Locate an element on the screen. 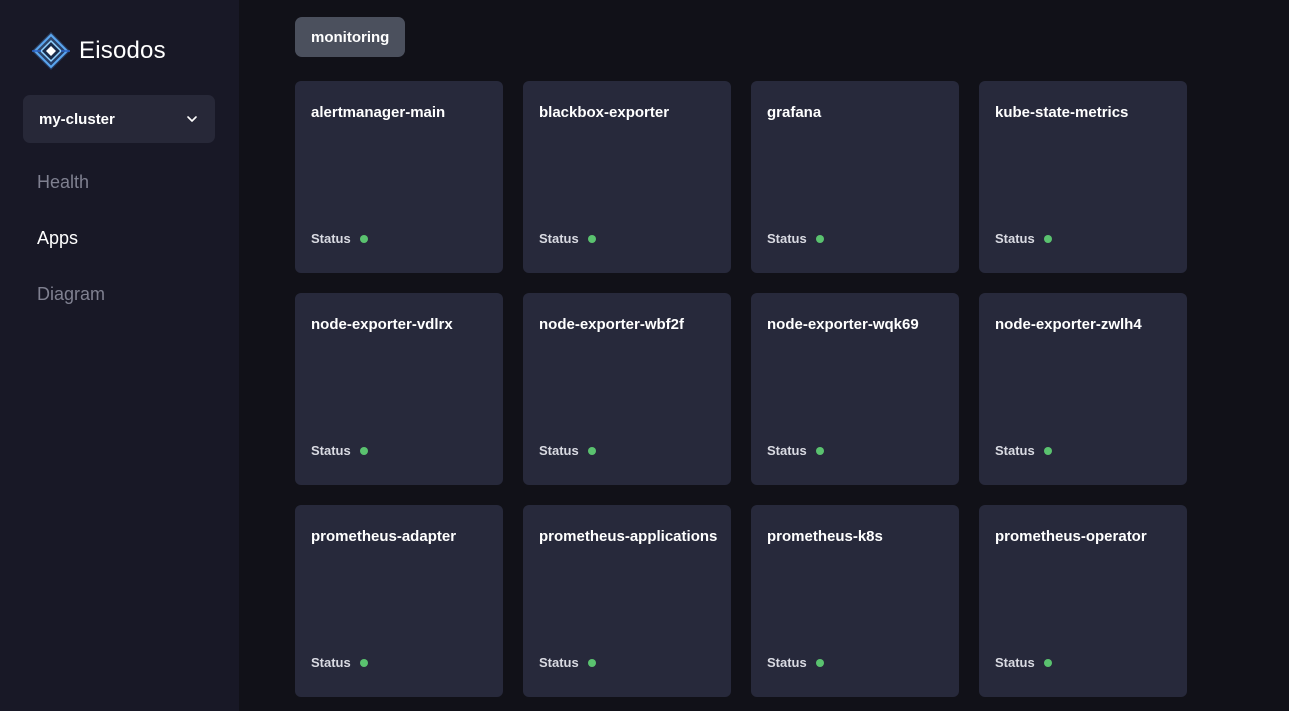 The image size is (1289, 711). app-card: node-exporter-zwlh4 Status is located at coordinates (1083, 389).